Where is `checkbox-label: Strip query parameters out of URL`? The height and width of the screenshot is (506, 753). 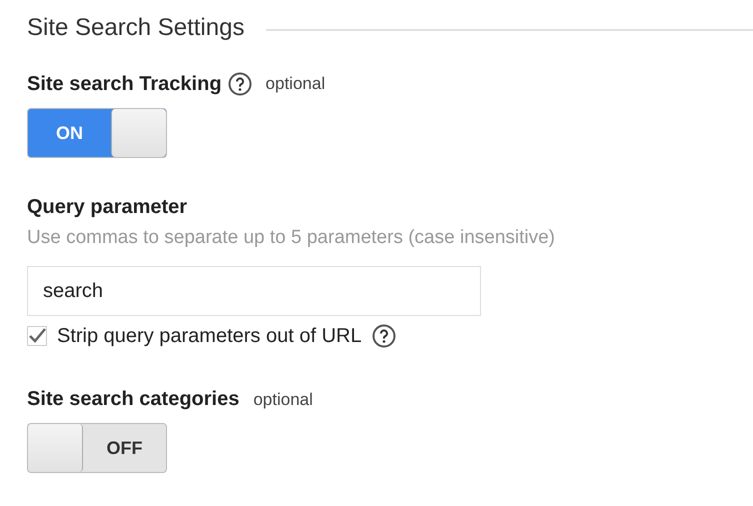
checkbox-label: Strip query parameters out of URL is located at coordinates (209, 336).